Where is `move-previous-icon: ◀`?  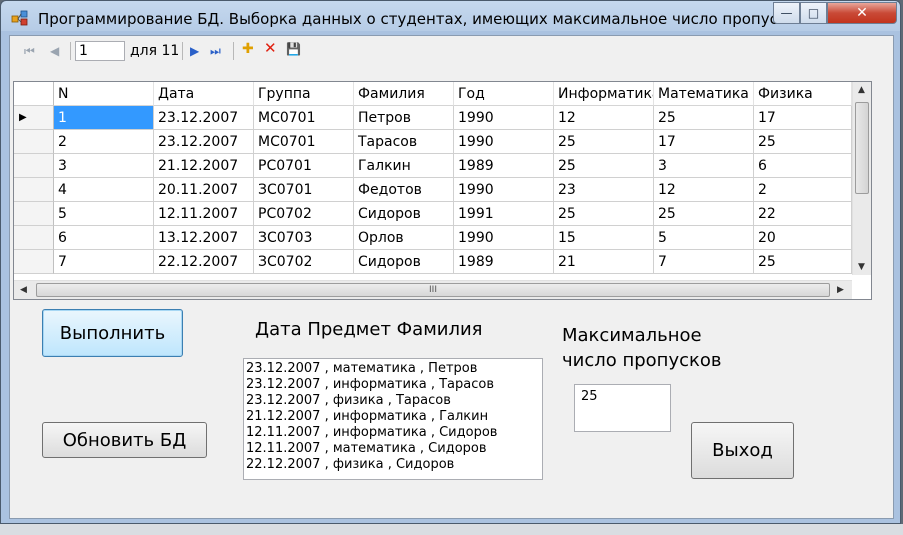 move-previous-icon: ◀ is located at coordinates (54, 51).